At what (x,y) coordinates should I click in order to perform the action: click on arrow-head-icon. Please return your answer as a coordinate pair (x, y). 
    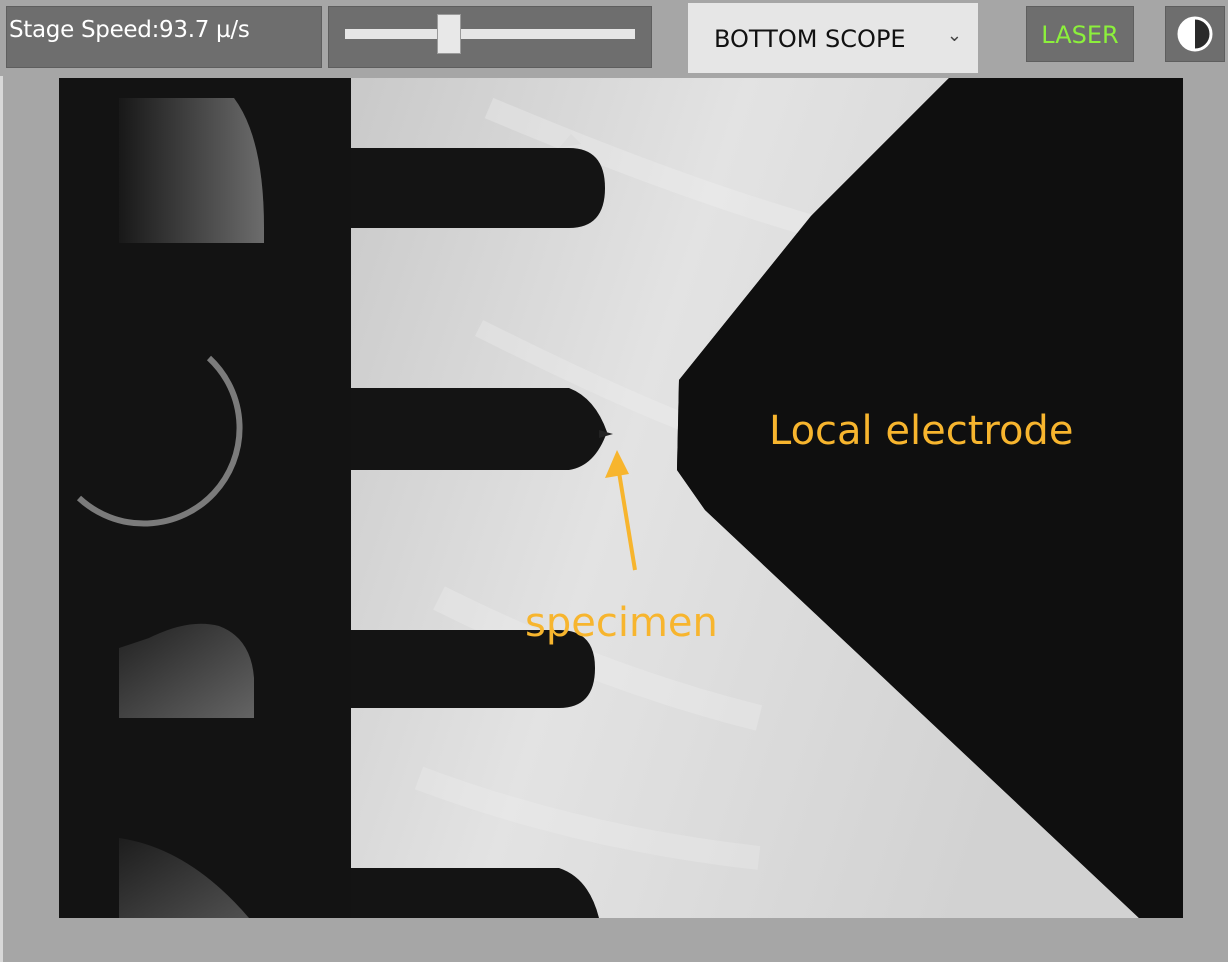
    Looking at the image, I should click on (617, 464).